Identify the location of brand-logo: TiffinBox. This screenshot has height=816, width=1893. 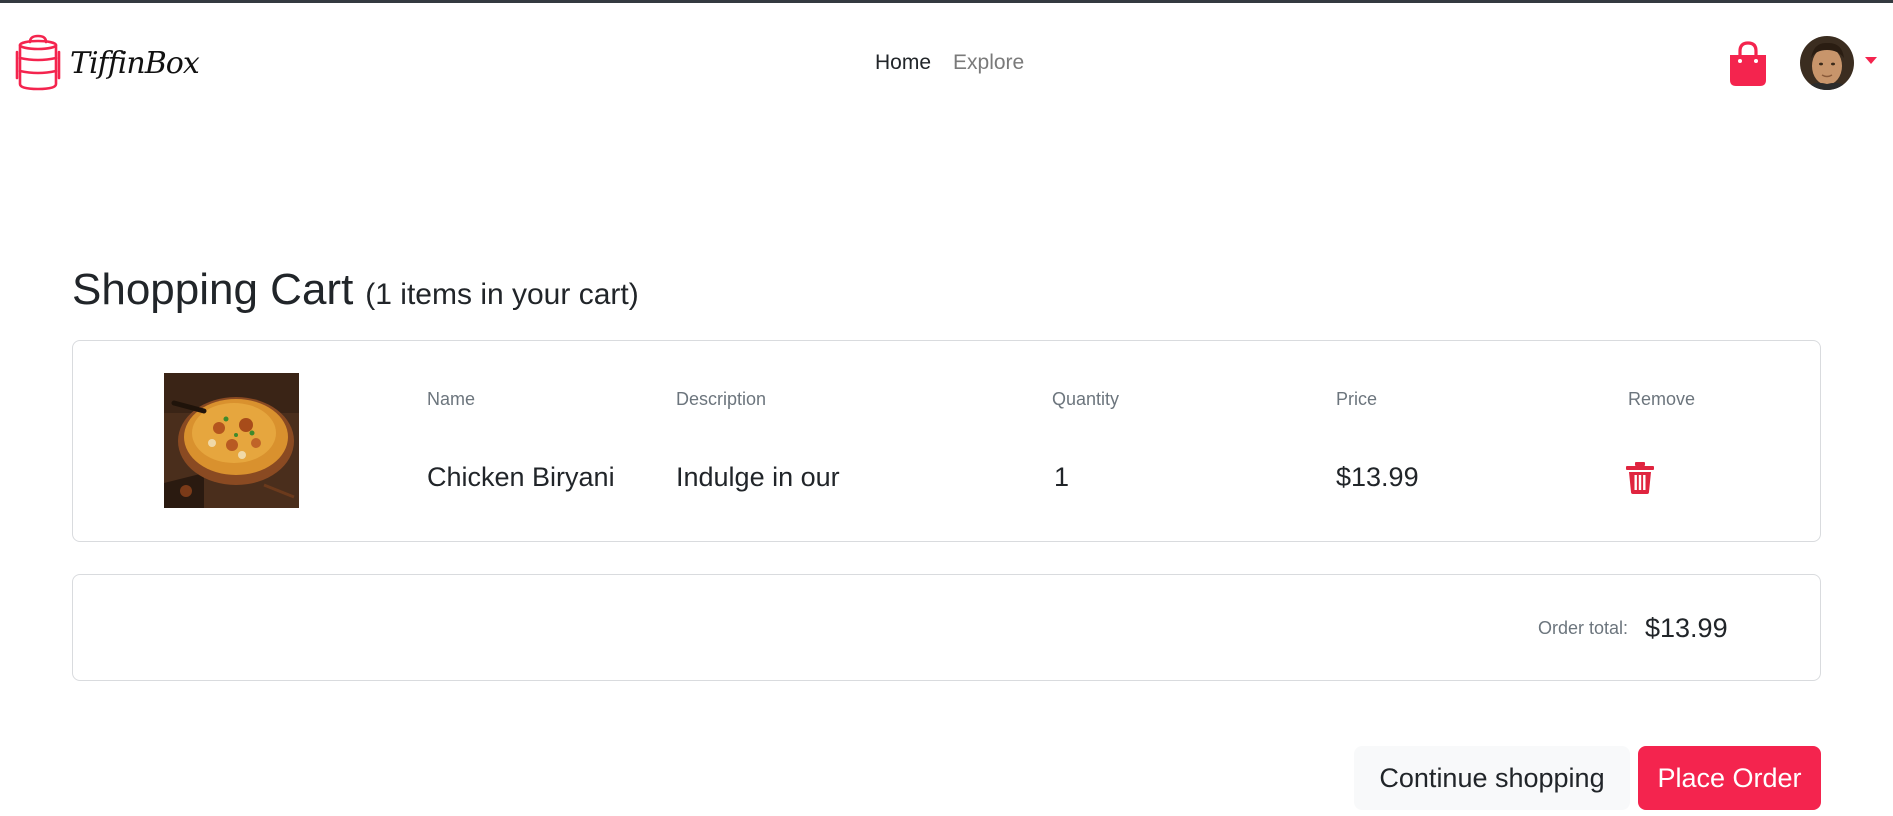
(107, 63).